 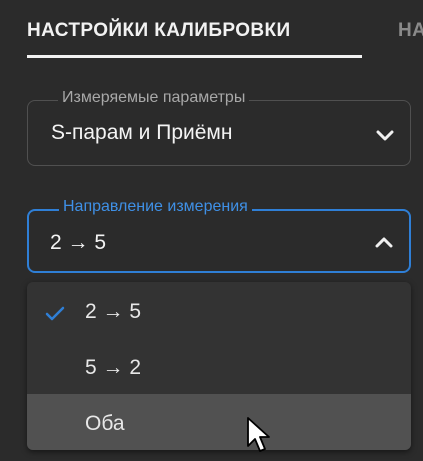 I want to click on tab-next: НА, so click(x=410, y=31).